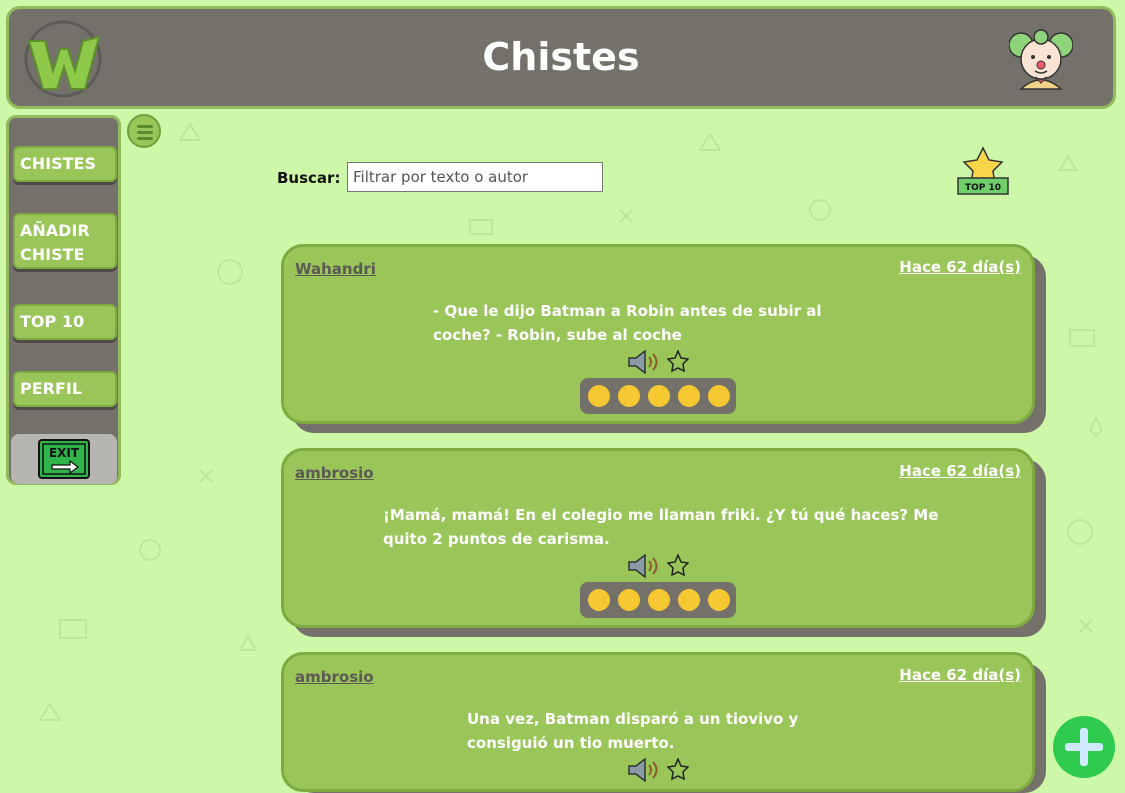 The image size is (1125, 793). Describe the element at coordinates (144, 131) in the screenshot. I see `hamburger-icon` at that location.